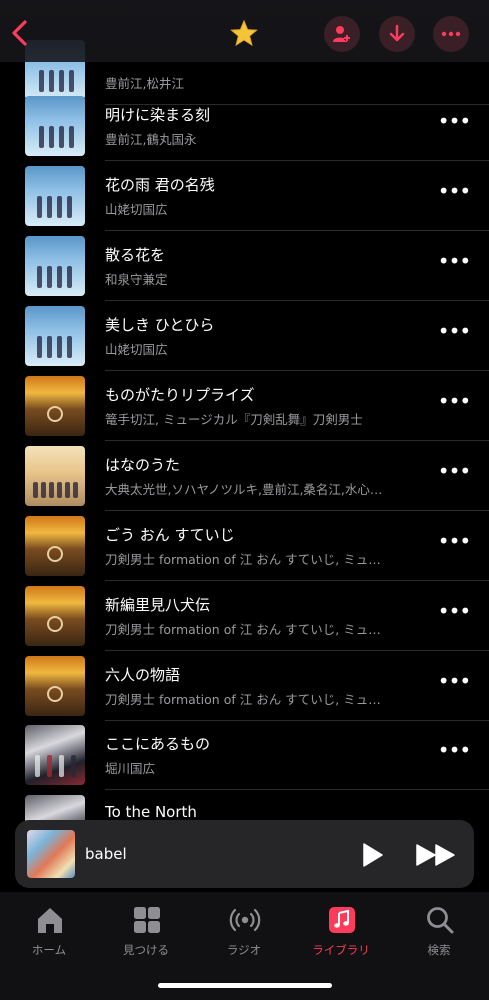 The image size is (489, 1000). Describe the element at coordinates (245, 920) in the screenshot. I see `radio-icon` at that location.